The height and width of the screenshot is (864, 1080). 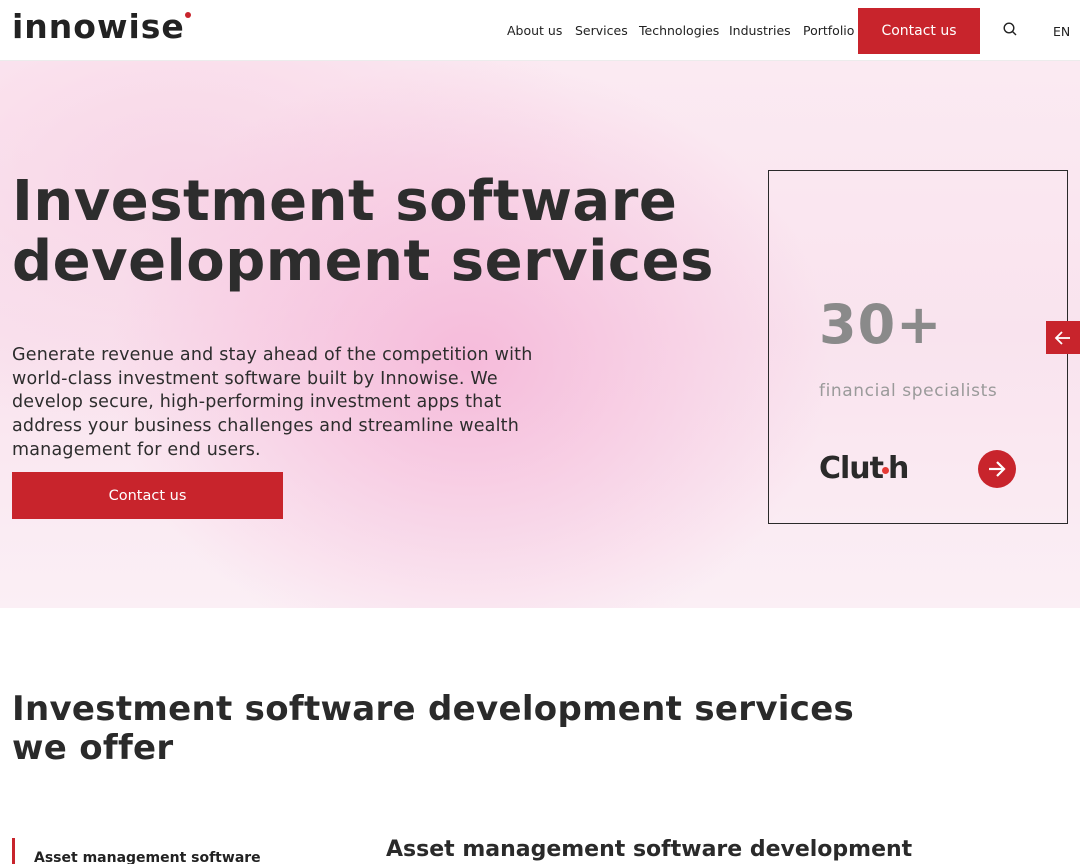 What do you see at coordinates (534, 30) in the screenshot?
I see `nav-about-us: About us` at bounding box center [534, 30].